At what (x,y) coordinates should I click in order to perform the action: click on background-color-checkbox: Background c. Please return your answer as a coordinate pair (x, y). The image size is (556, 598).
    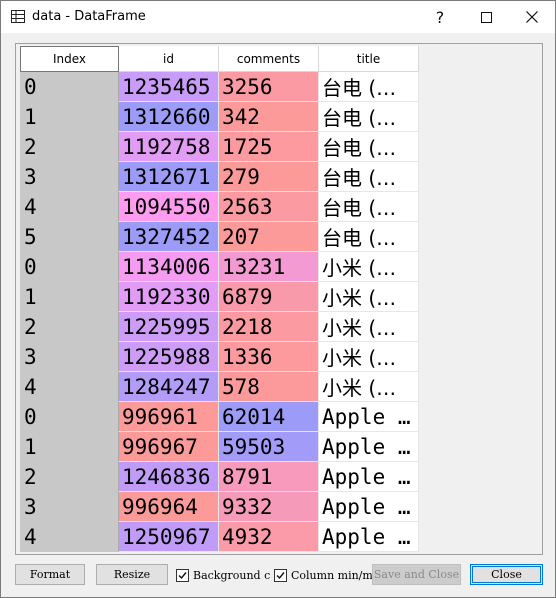
    Looking at the image, I should click on (223, 575).